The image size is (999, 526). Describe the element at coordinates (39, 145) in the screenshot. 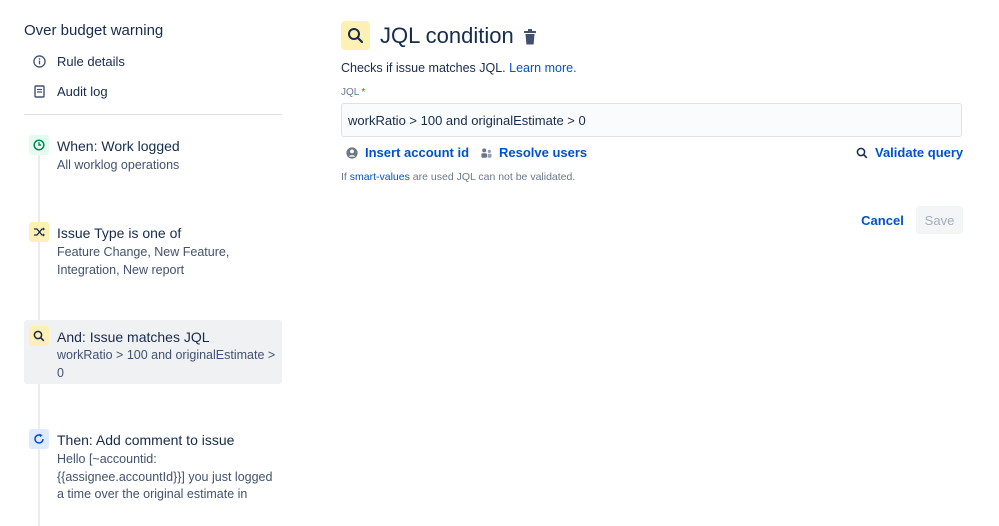

I see `clock-icon` at that location.